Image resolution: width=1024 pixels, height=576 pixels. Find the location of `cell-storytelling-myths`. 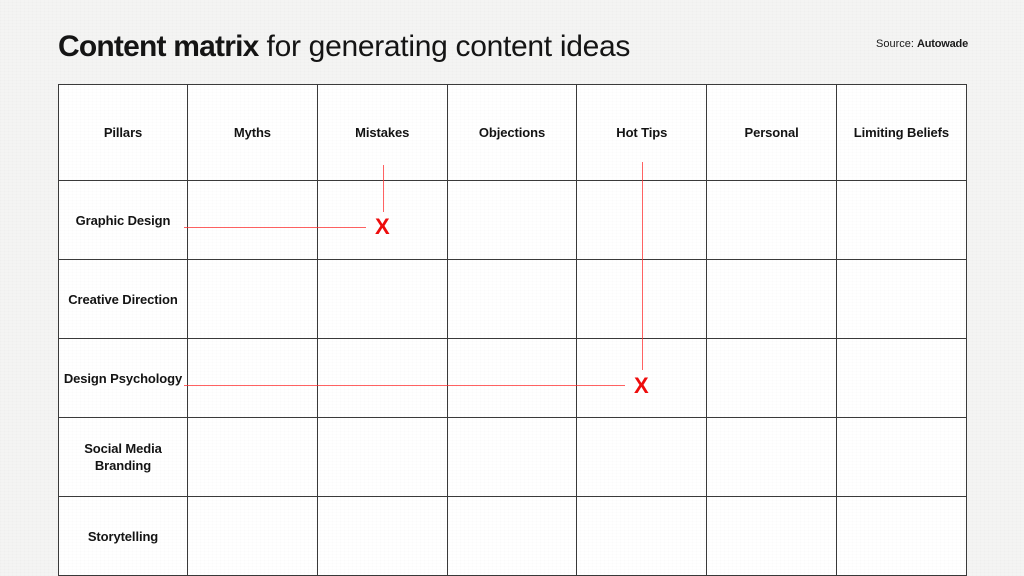

cell-storytelling-myths is located at coordinates (252, 536).